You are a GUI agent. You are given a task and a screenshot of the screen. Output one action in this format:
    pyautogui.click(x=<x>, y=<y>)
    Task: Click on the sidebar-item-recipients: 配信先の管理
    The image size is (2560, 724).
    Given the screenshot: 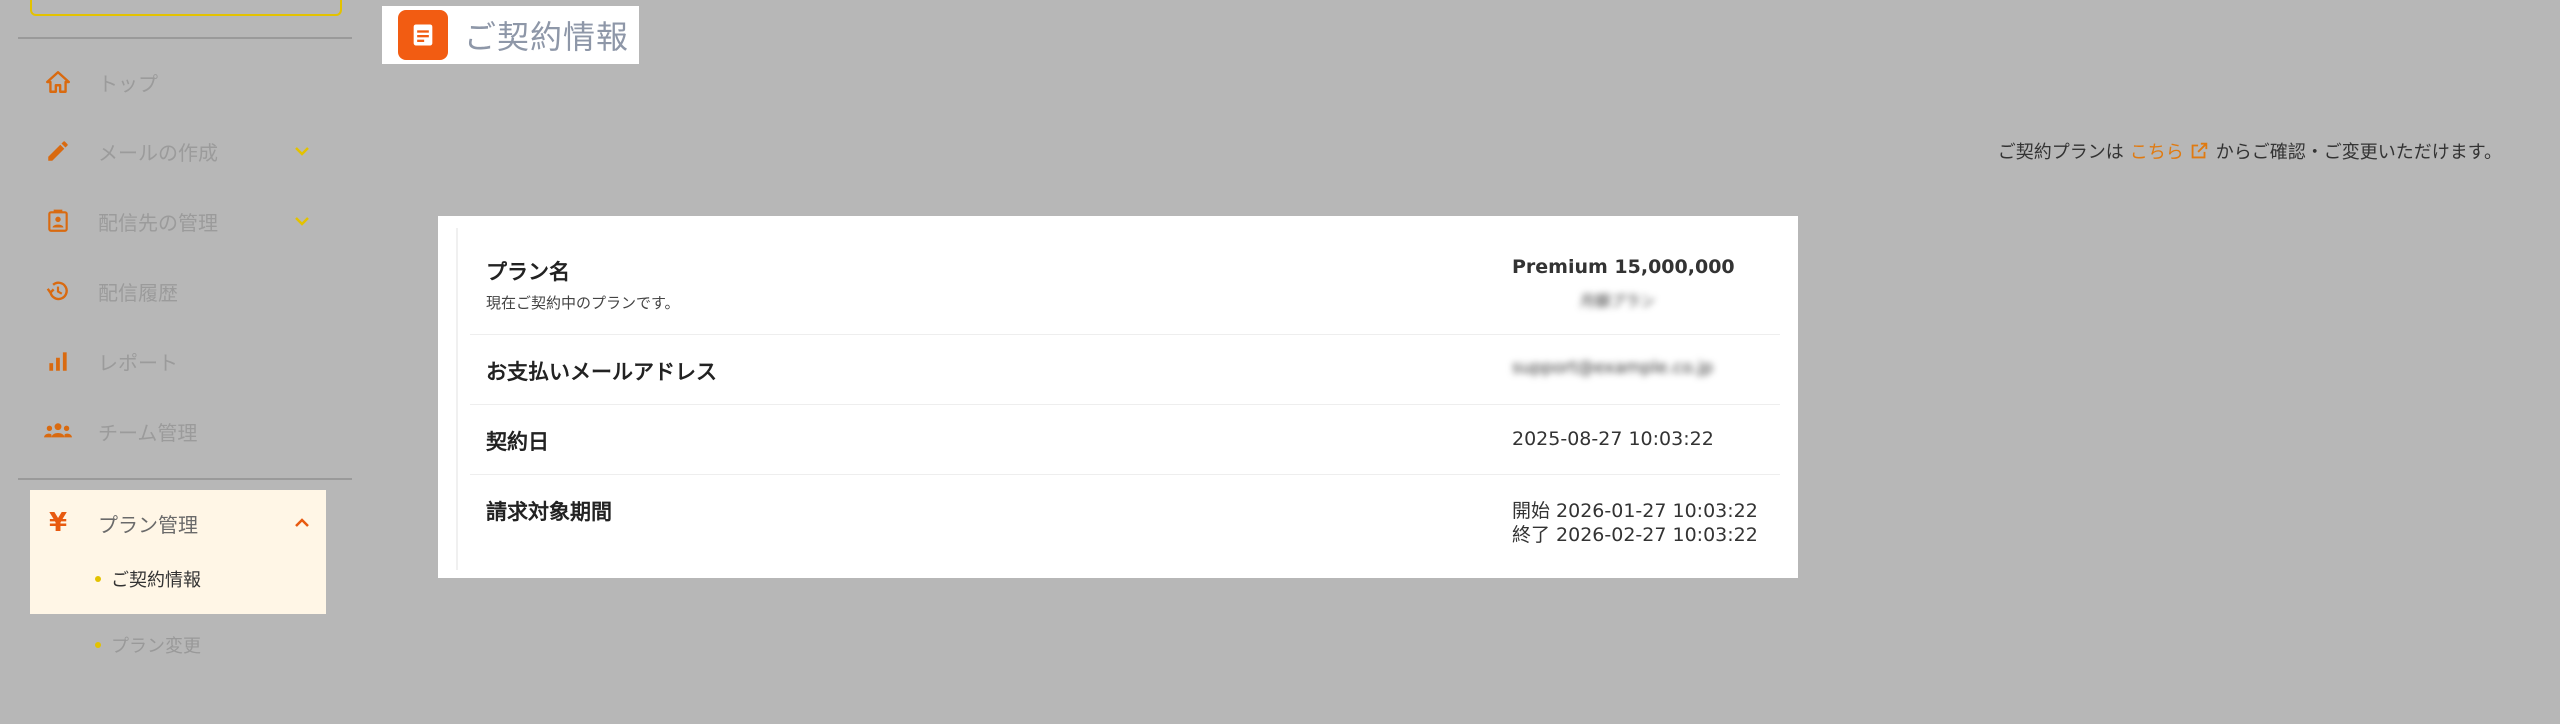 What is the action you would take?
    pyautogui.click(x=178, y=221)
    